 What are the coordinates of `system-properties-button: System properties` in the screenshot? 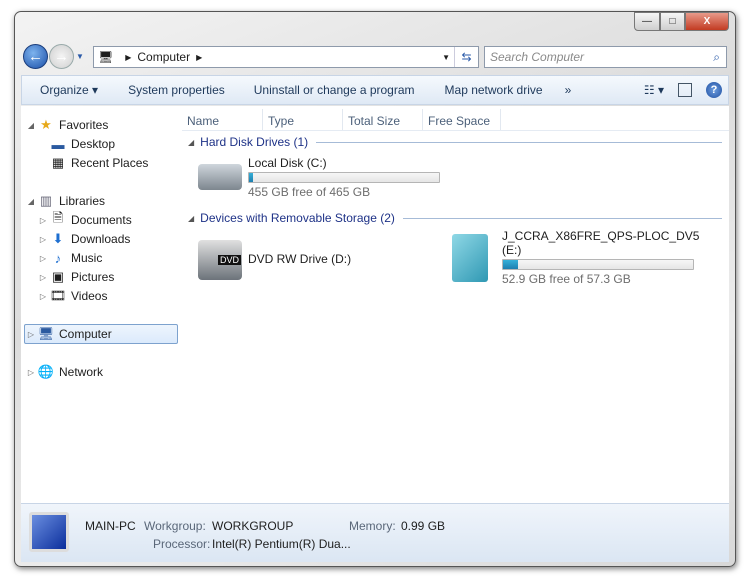 It's located at (176, 90).